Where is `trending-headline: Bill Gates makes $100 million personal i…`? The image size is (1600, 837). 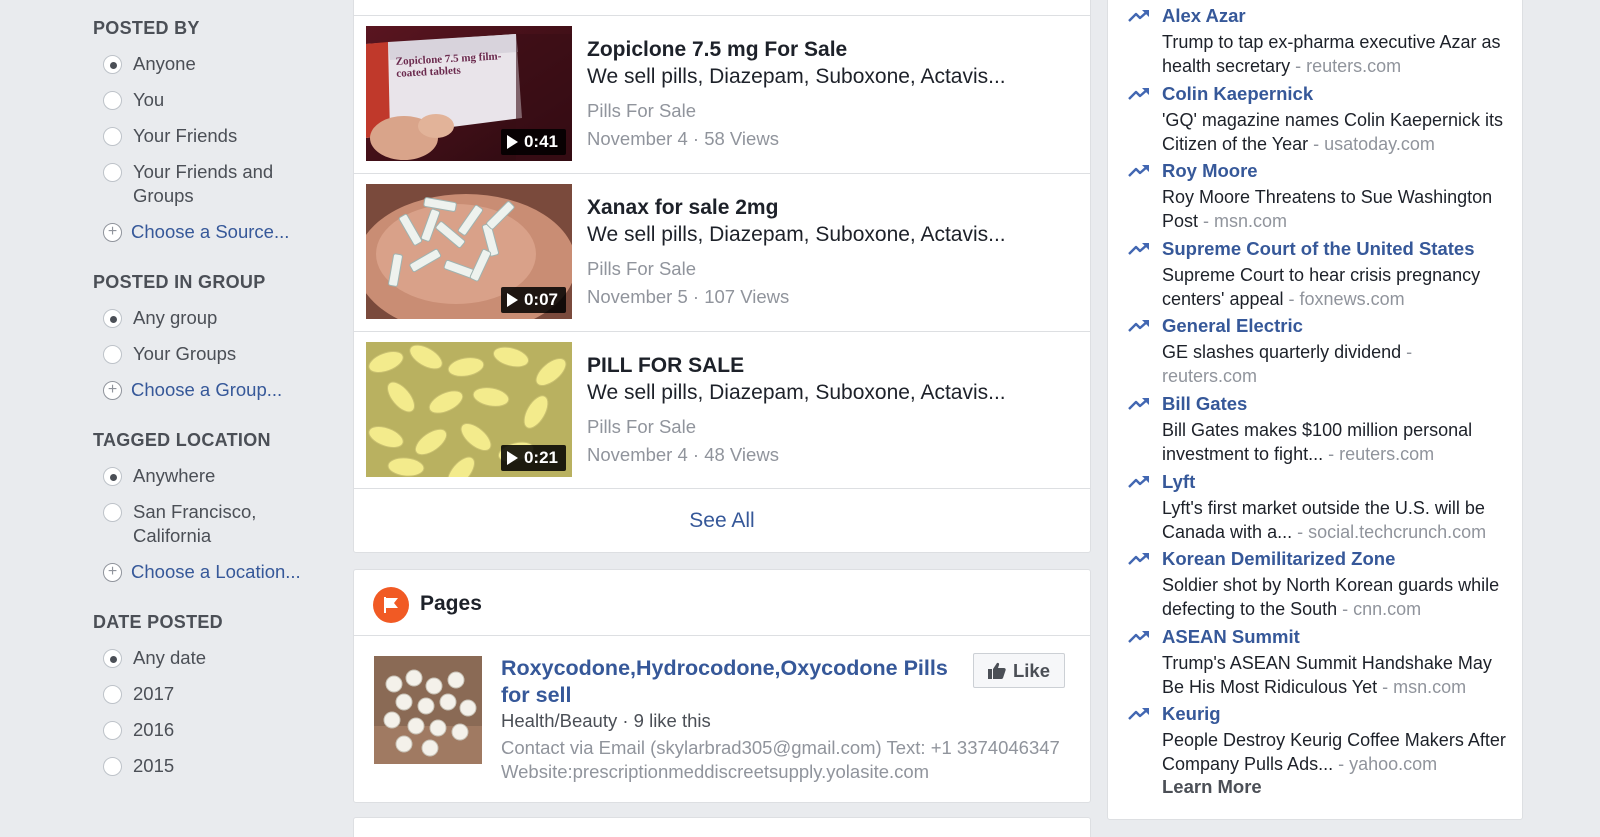 trending-headline: Bill Gates makes $100 million personal i… is located at coordinates (1337, 442).